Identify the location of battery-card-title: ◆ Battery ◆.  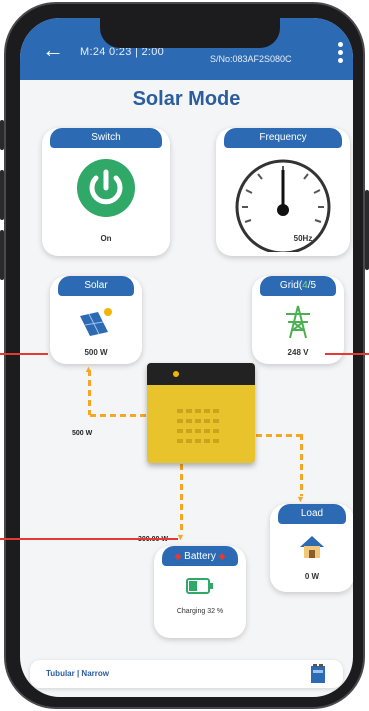
(200, 556).